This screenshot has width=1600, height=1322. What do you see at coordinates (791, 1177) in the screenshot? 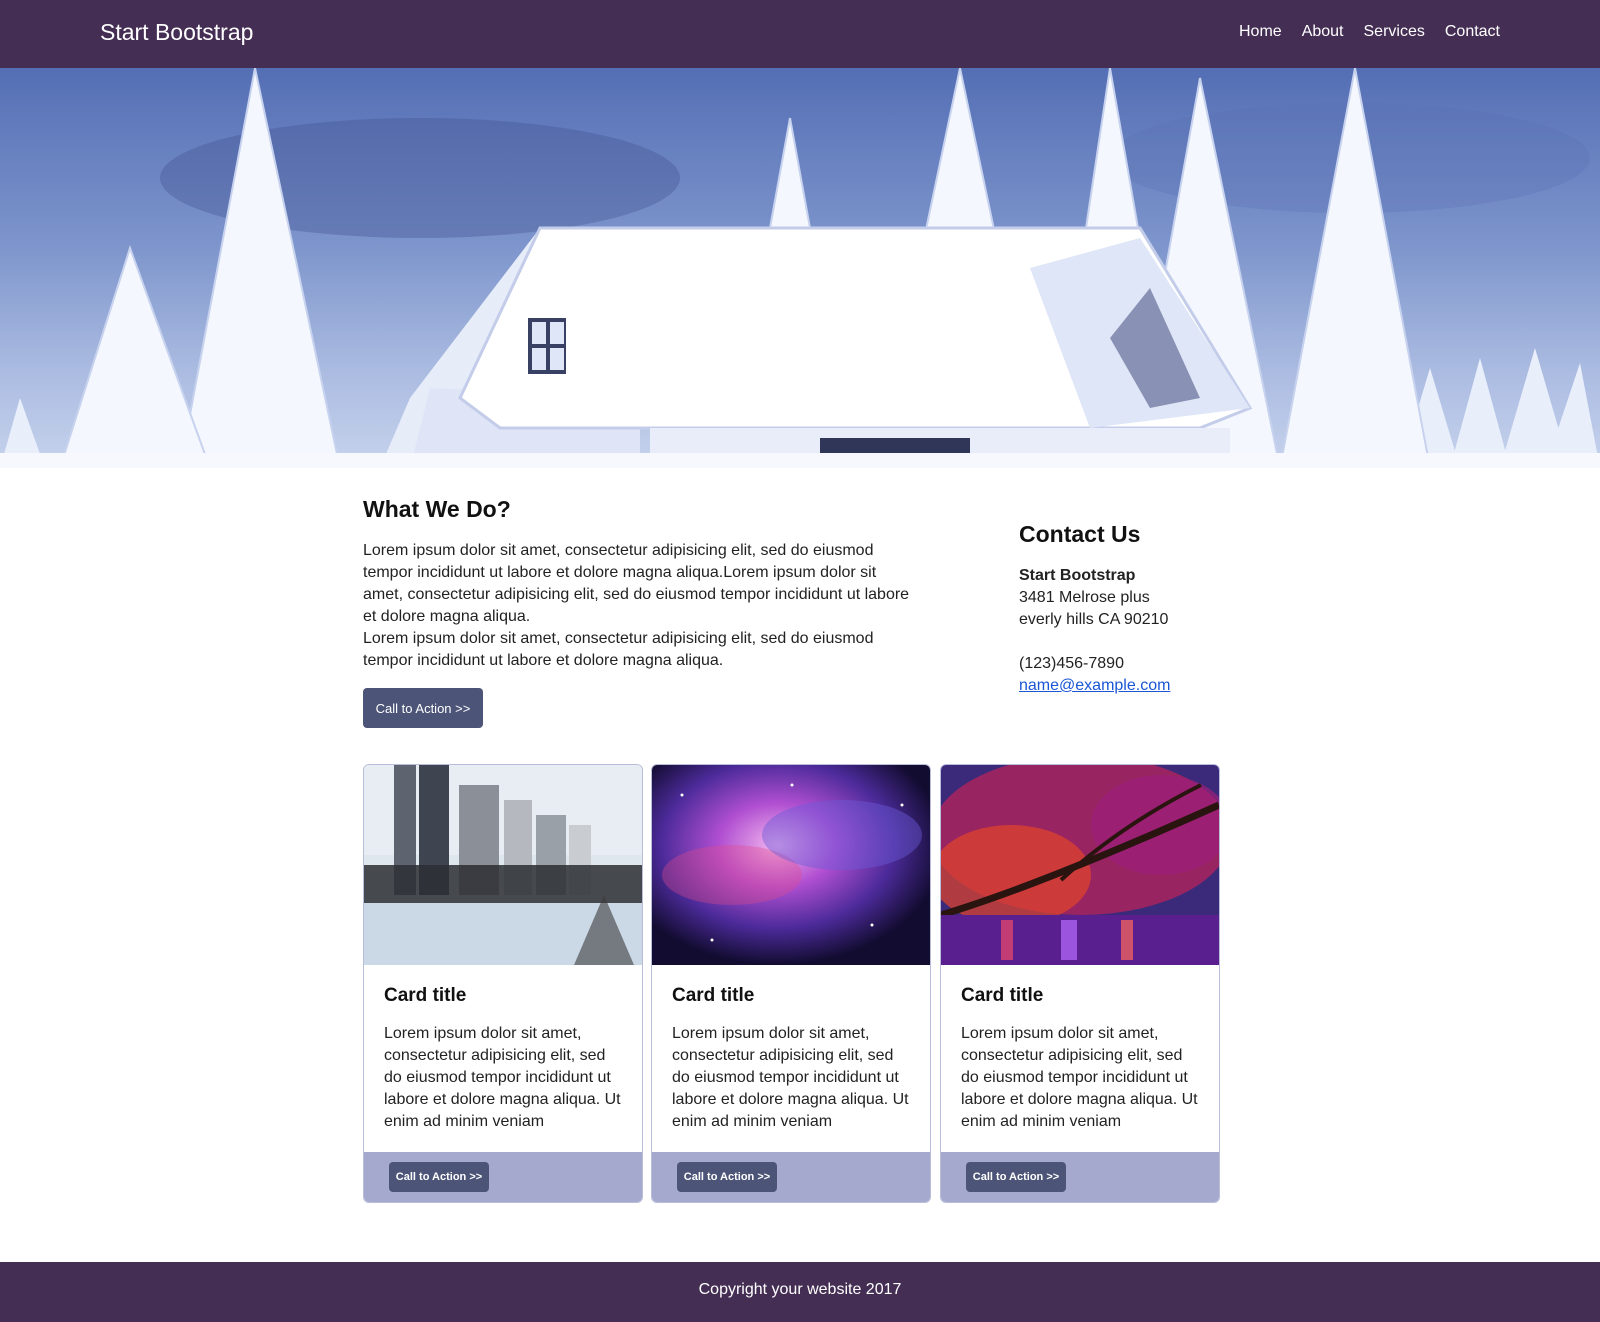
I see `card-2-footer: Call to Action >>` at bounding box center [791, 1177].